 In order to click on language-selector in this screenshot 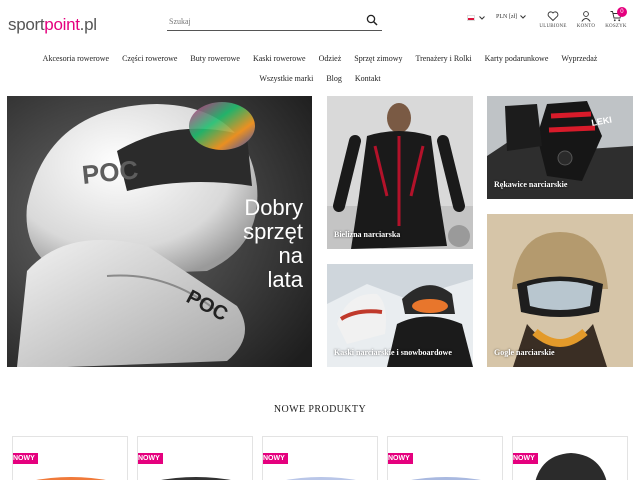, I will do `click(476, 18)`.